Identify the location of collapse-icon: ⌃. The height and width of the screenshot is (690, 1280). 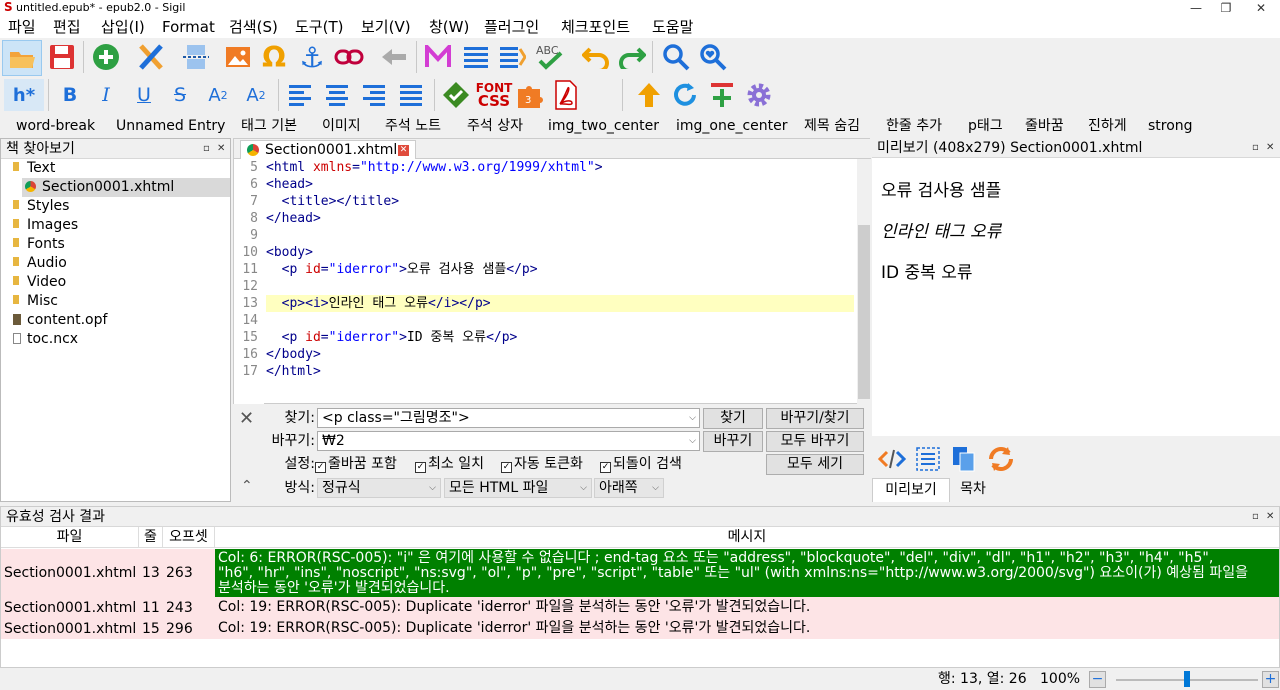
(247, 486).